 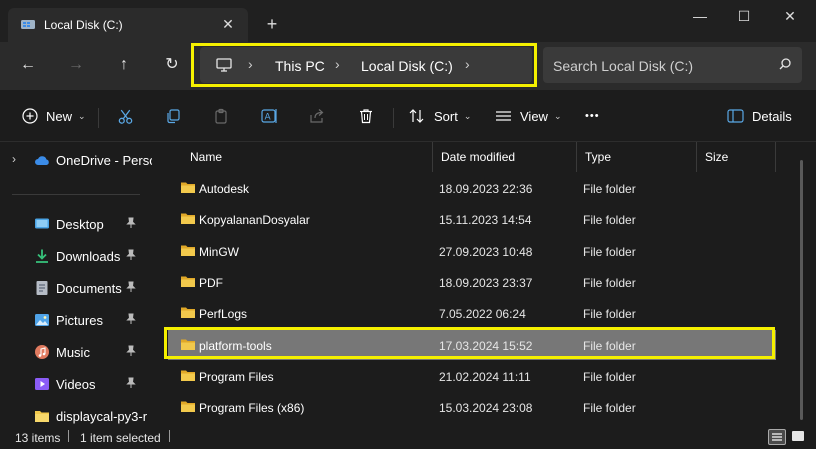 I want to click on sidebar-scrollbar, so click(x=157, y=284).